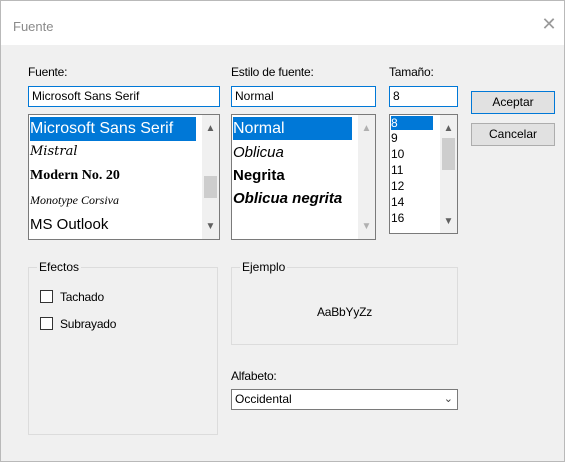 Image resolution: width=565 pixels, height=462 pixels. What do you see at coordinates (113, 129) in the screenshot?
I see `font-list-item: Microsoft Sans Serif` at bounding box center [113, 129].